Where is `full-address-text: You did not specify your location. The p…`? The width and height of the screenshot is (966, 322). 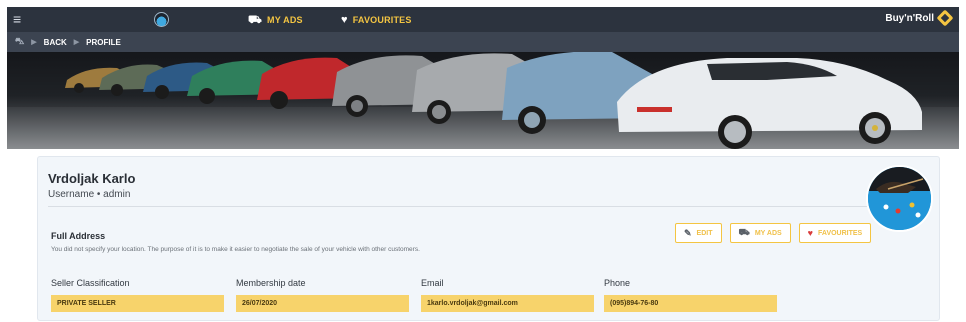
full-address-text: You did not specify your location. The p… is located at coordinates (235, 249).